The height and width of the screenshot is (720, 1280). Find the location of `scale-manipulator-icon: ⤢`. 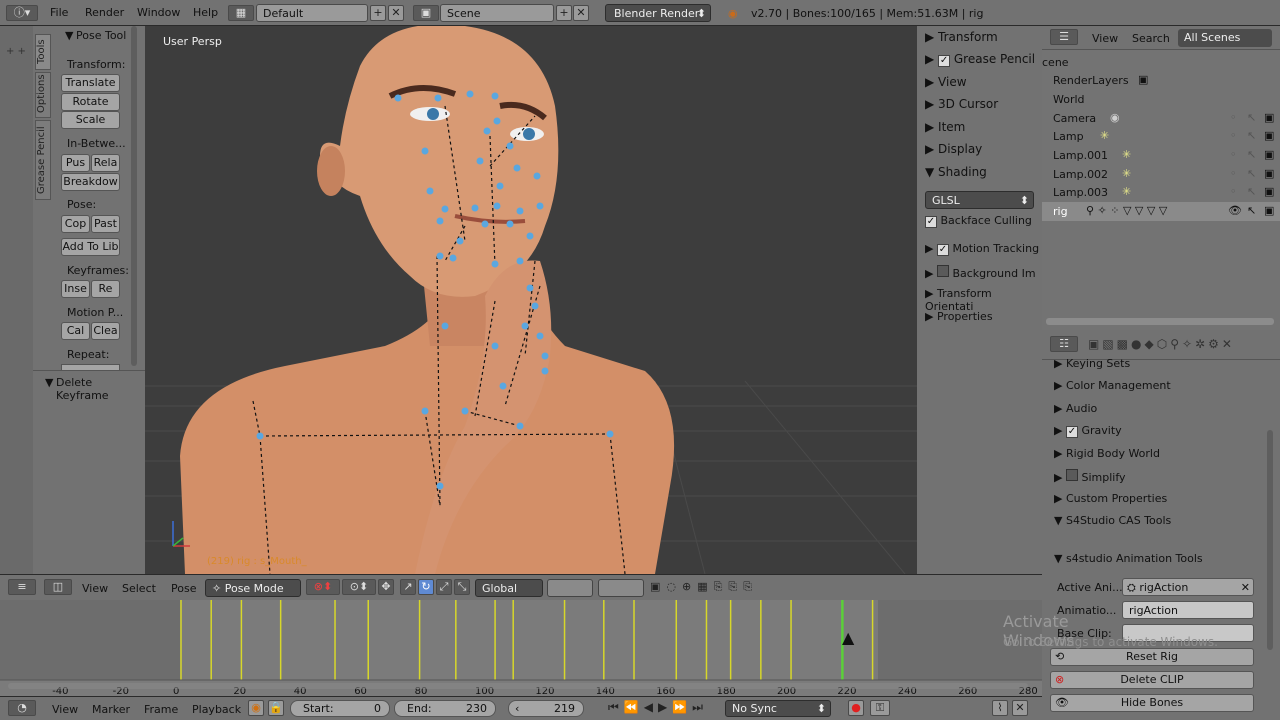

scale-manipulator-icon: ⤢ is located at coordinates (444, 587).